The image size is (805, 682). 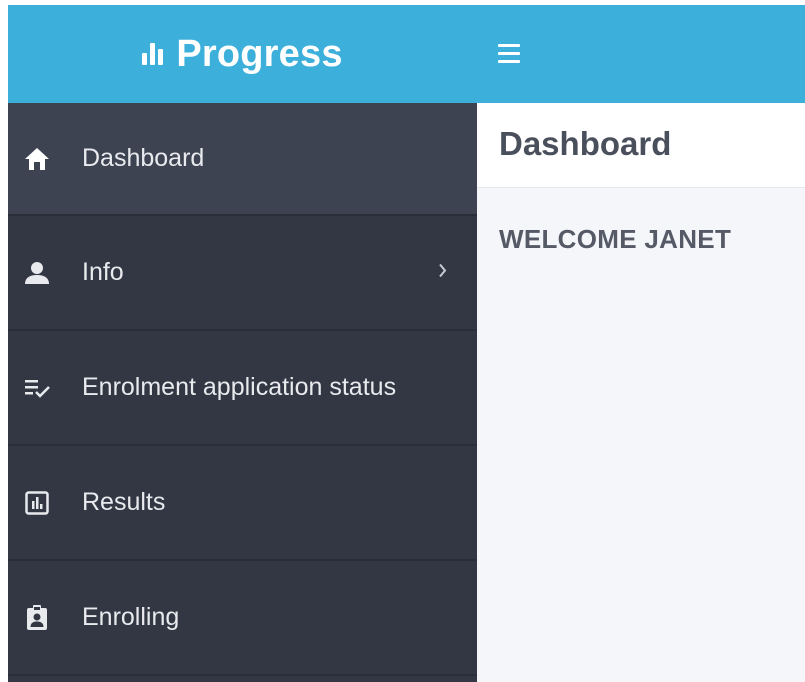 What do you see at coordinates (37, 503) in the screenshot?
I see `chart-box-icon` at bounding box center [37, 503].